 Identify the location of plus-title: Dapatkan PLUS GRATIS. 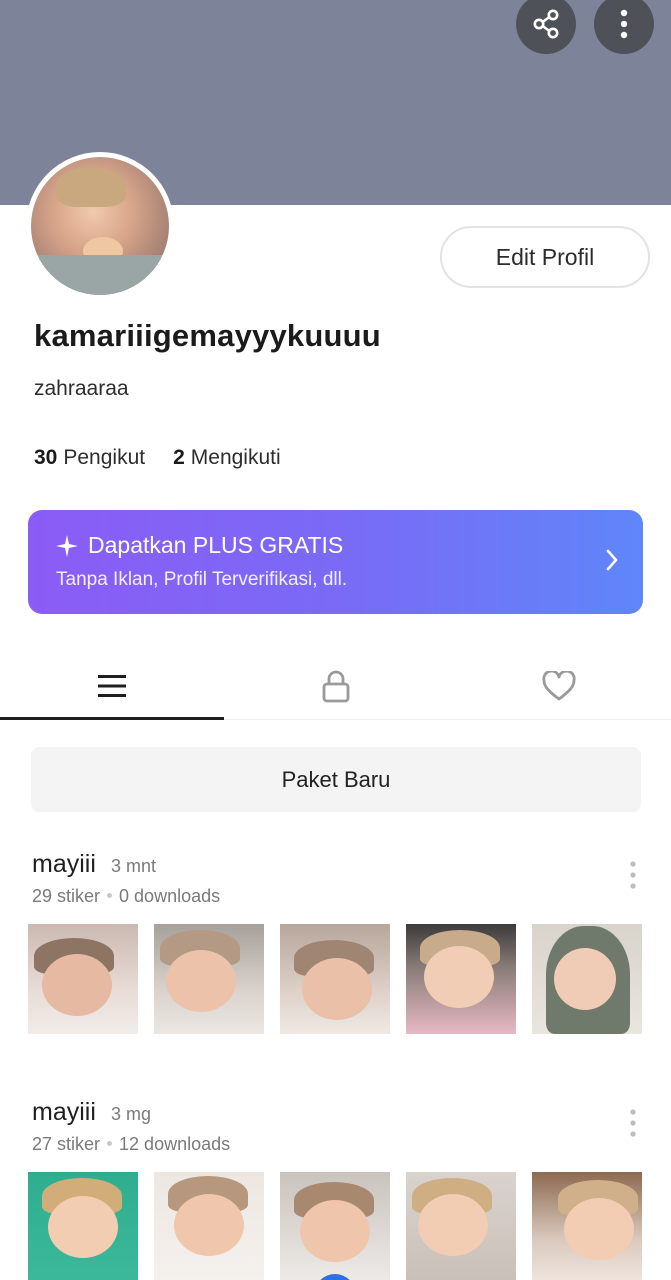
(216, 545).